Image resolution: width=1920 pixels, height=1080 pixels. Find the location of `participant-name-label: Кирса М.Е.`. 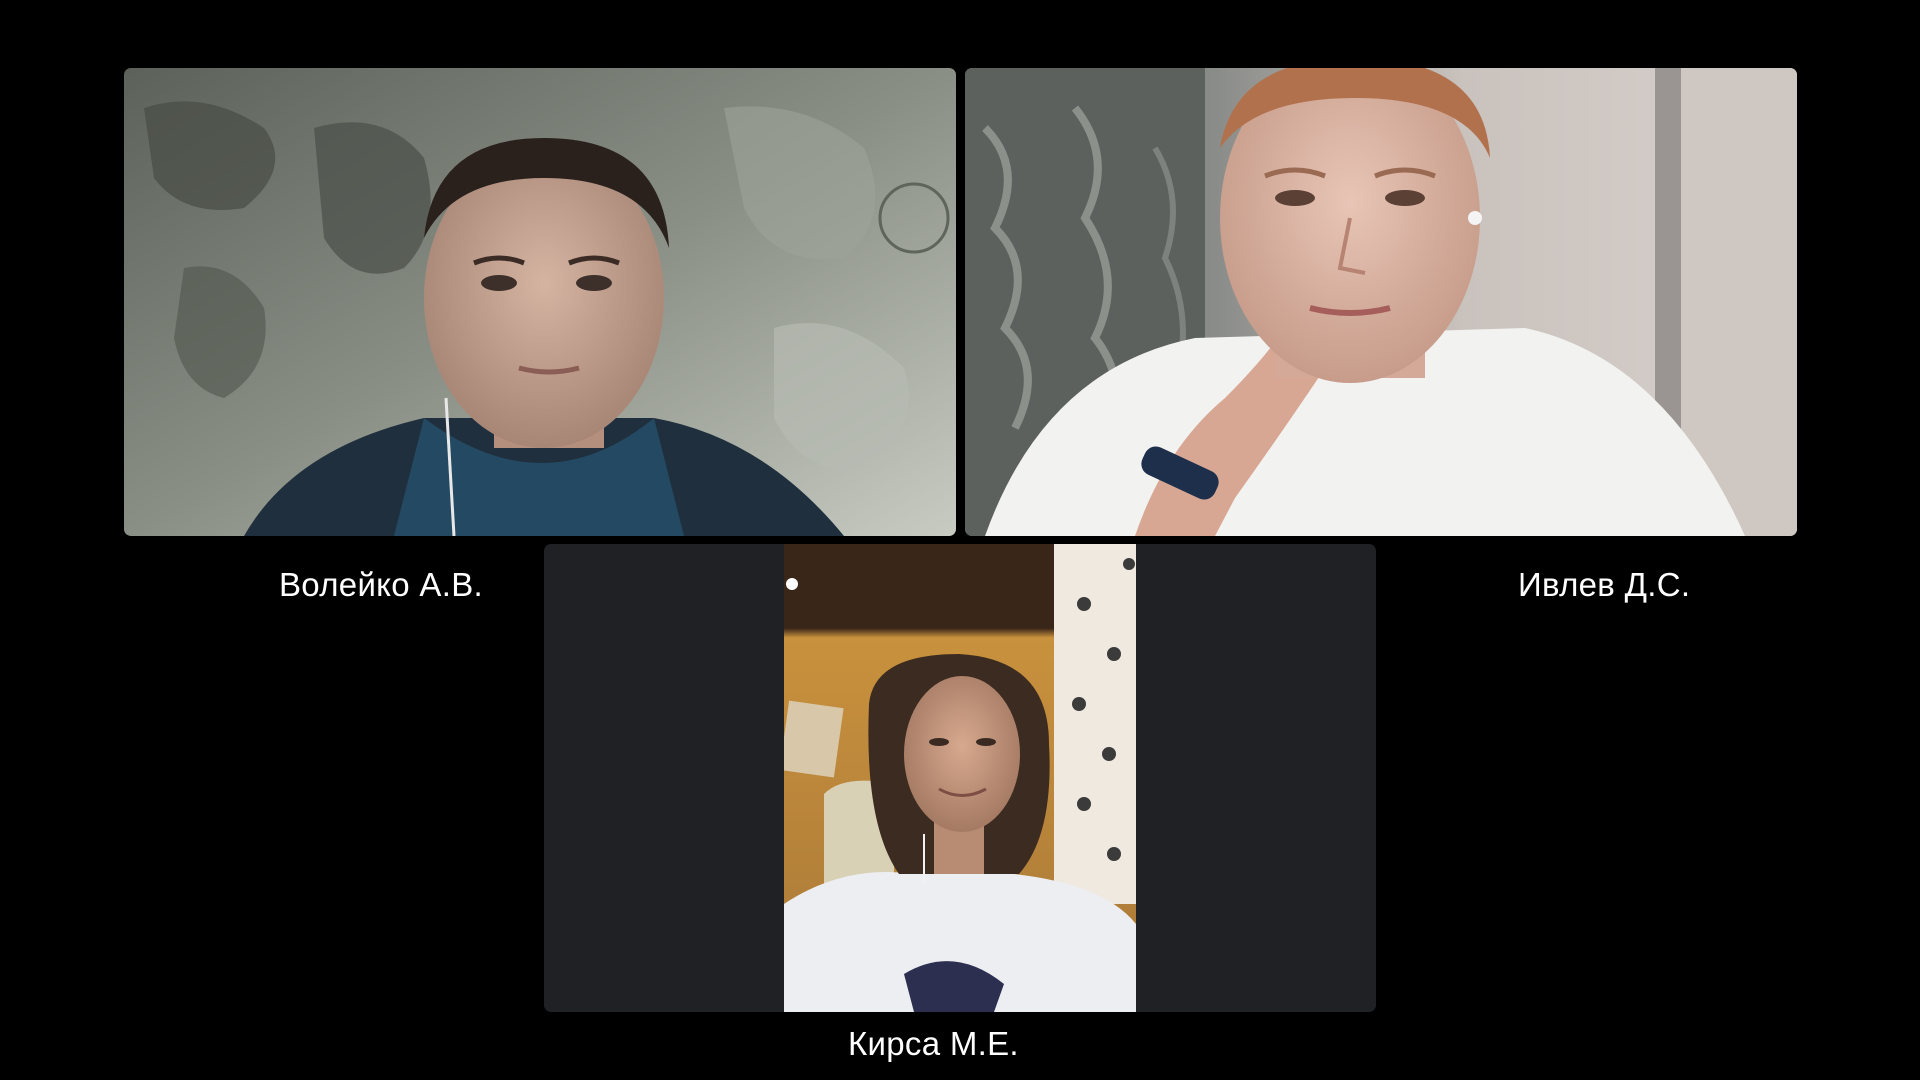

participant-name-label: Кирса М.Е. is located at coordinates (933, 1043).